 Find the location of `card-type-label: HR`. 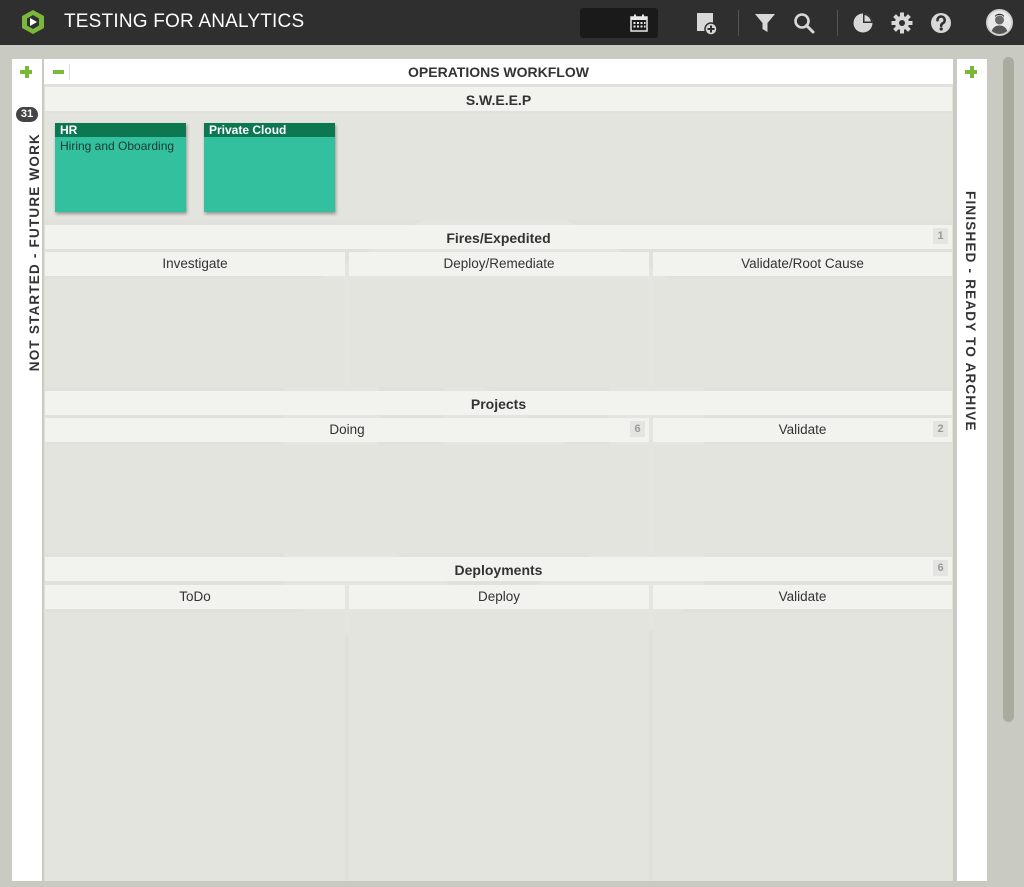

card-type-label: HR is located at coordinates (120, 130).